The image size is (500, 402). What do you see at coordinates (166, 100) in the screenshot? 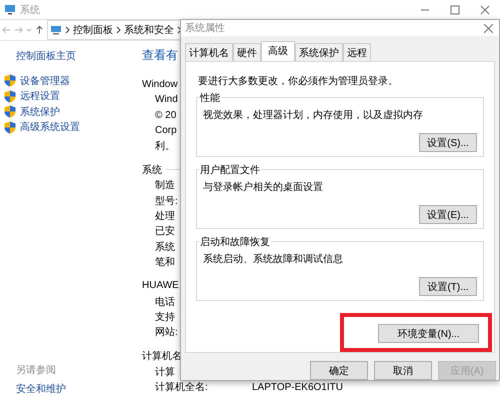
I see `info-label: Wind` at bounding box center [166, 100].